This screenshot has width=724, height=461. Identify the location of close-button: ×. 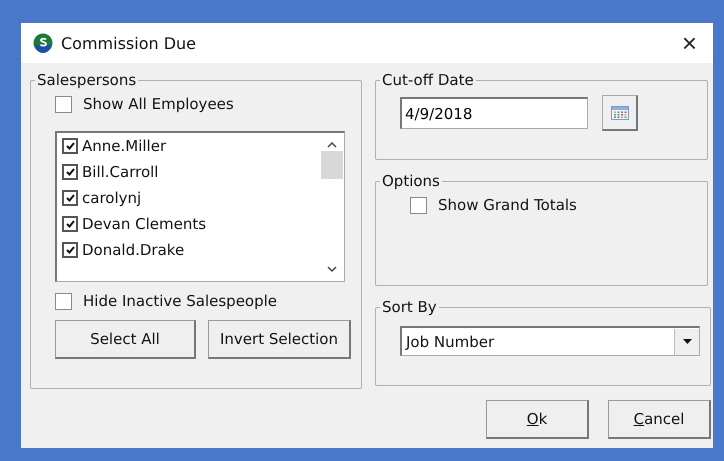
(689, 43).